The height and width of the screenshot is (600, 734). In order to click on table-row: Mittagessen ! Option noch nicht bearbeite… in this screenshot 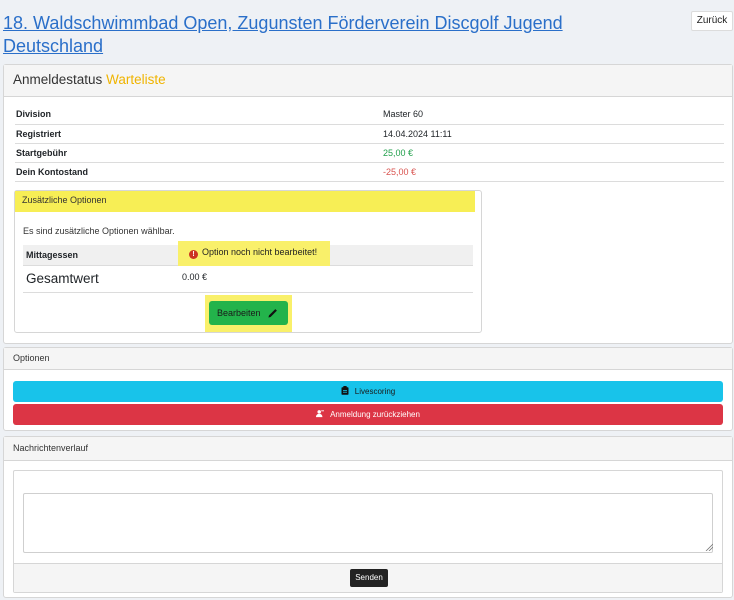, I will do `click(248, 253)`.